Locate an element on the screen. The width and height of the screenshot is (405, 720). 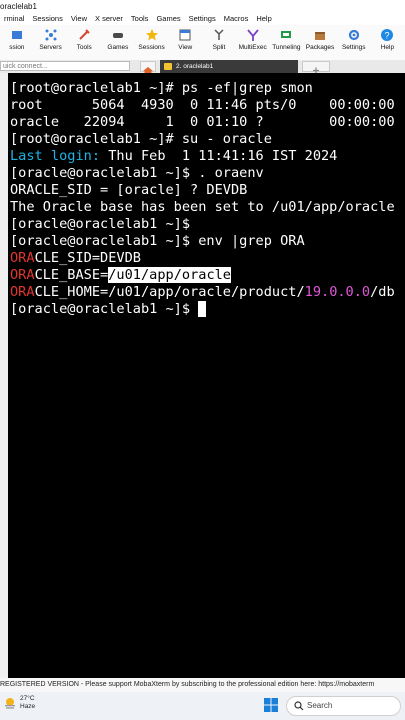
toolbar-button-games: Games is located at coordinates (118, 42).